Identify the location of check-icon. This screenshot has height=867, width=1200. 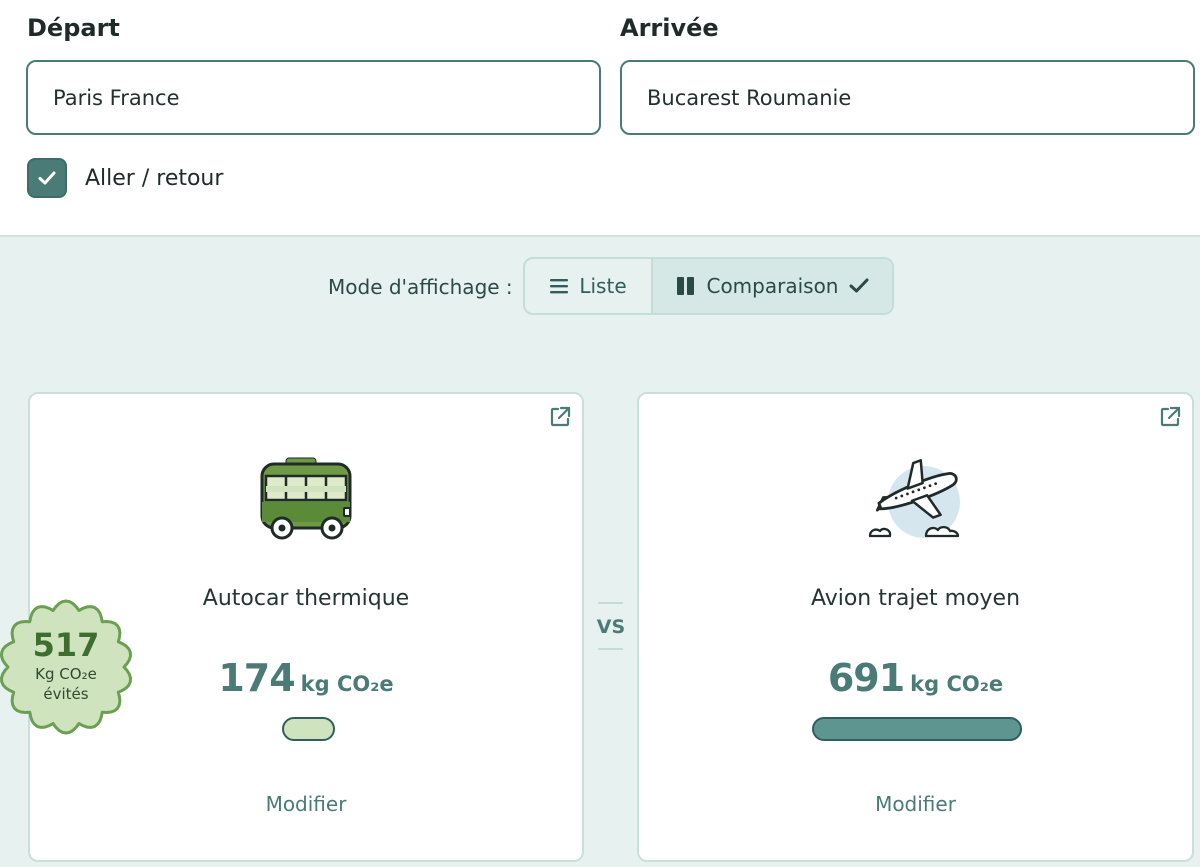
(47, 178).